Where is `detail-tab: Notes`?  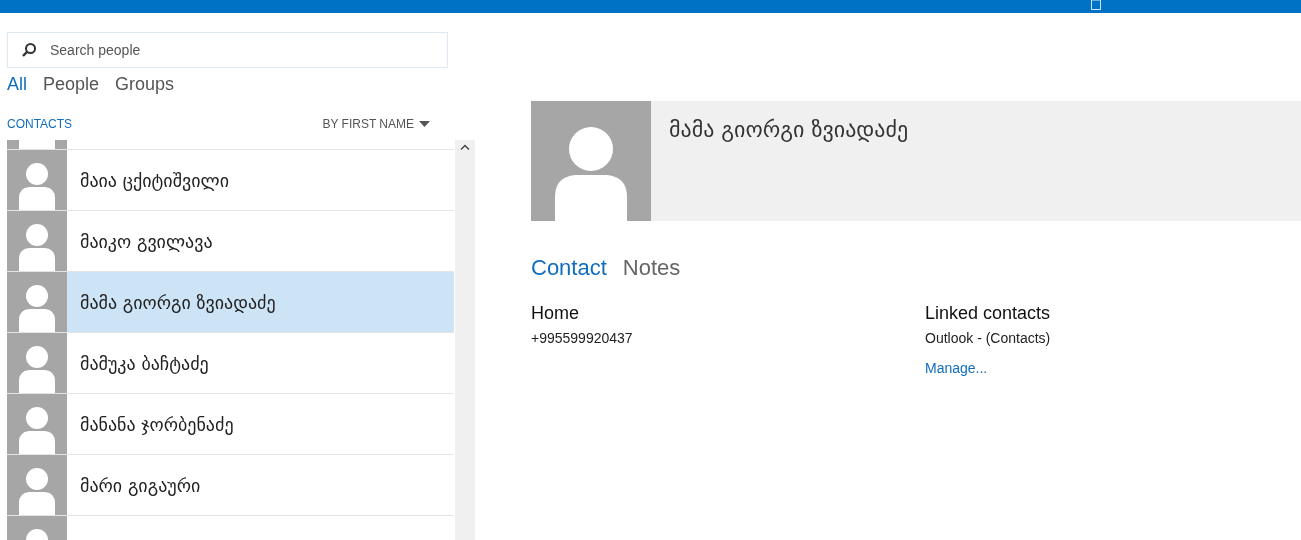 detail-tab: Notes is located at coordinates (651, 268).